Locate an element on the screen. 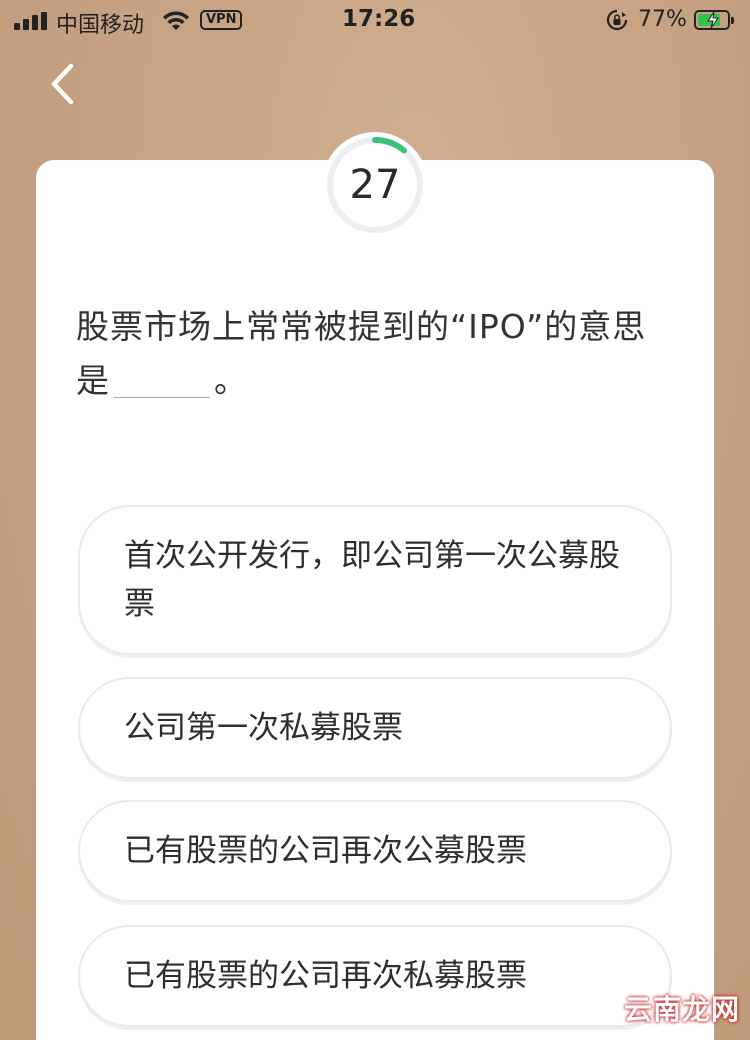  status-bar: 中国移动 VPN 17:26 77% is located at coordinates (375, 21).